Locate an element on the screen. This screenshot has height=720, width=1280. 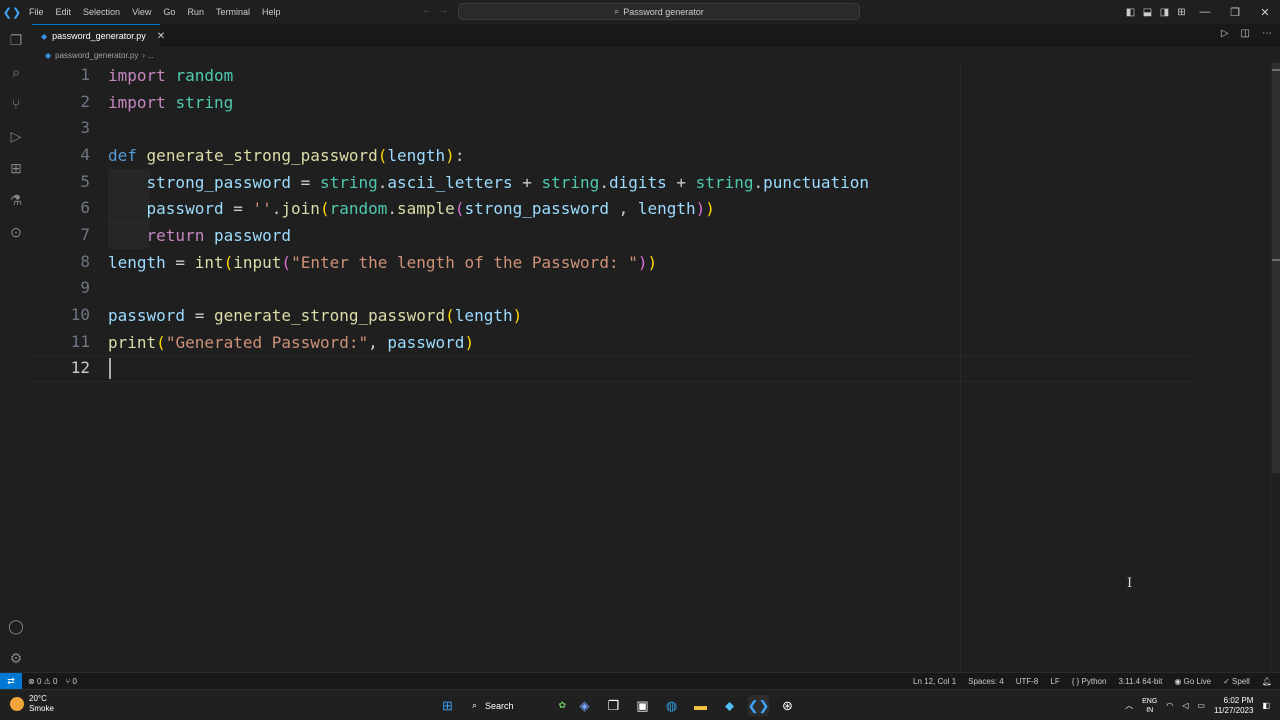
go-live-label: Go Live is located at coordinates (1197, 681).